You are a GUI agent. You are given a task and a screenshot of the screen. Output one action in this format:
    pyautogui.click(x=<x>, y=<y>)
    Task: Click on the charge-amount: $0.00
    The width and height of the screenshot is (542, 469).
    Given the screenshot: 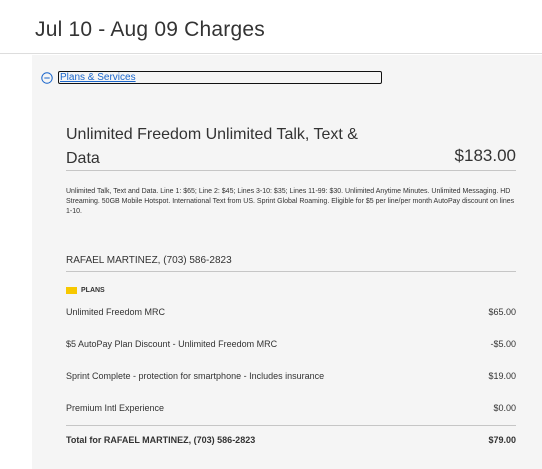 What is the action you would take?
    pyautogui.click(x=504, y=408)
    